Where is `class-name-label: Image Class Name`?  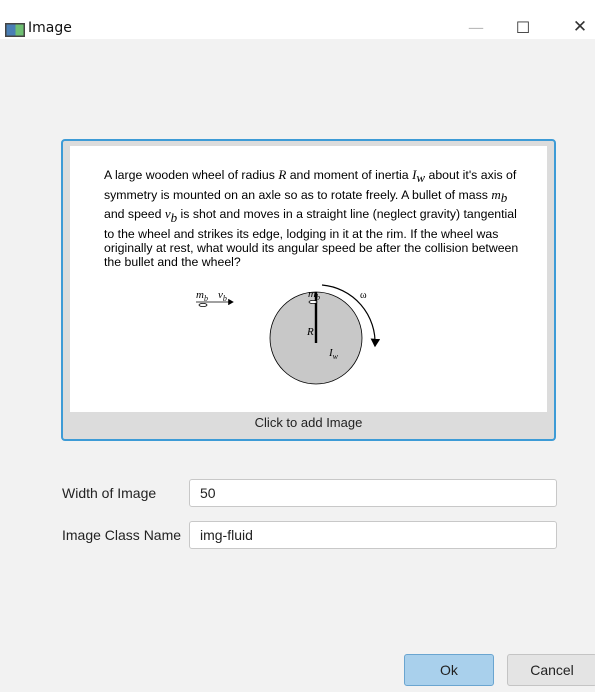
class-name-label: Image Class Name is located at coordinates (122, 535).